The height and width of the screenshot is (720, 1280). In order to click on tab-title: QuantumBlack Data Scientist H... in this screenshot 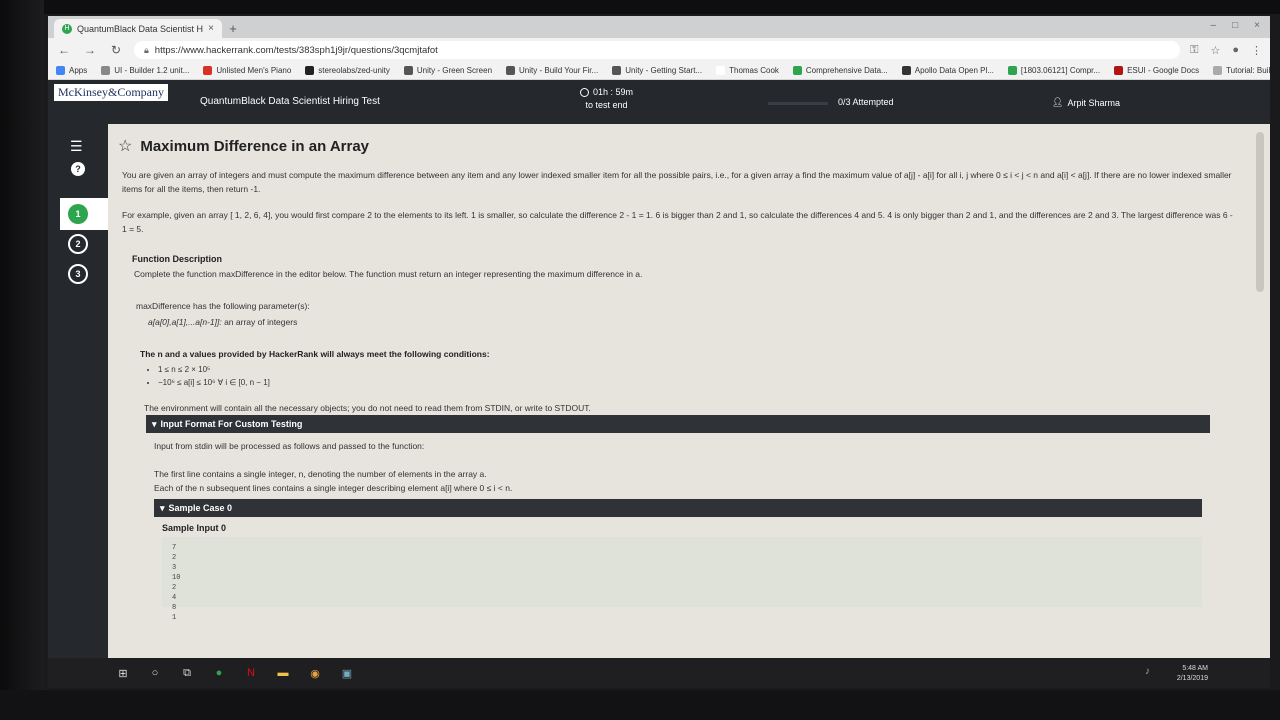, I will do `click(140, 28)`.